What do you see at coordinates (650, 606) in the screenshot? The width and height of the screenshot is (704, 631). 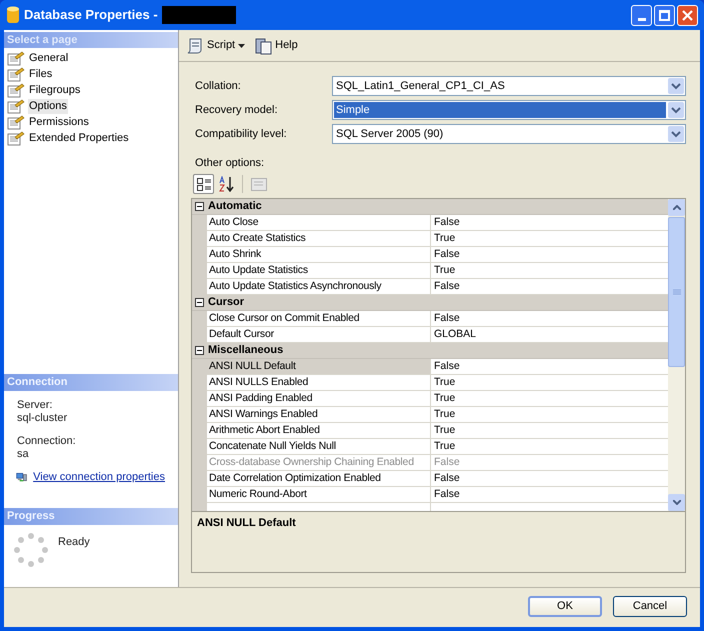 I see `dialog-button: Cancel` at bounding box center [650, 606].